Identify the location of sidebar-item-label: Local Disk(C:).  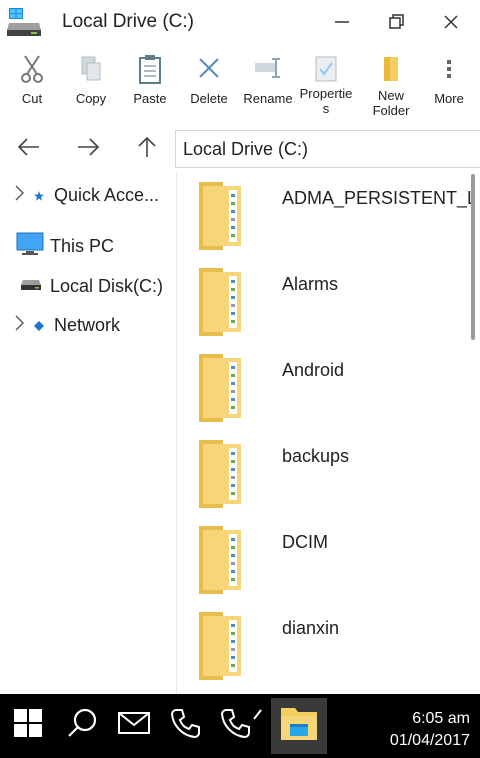
(107, 286).